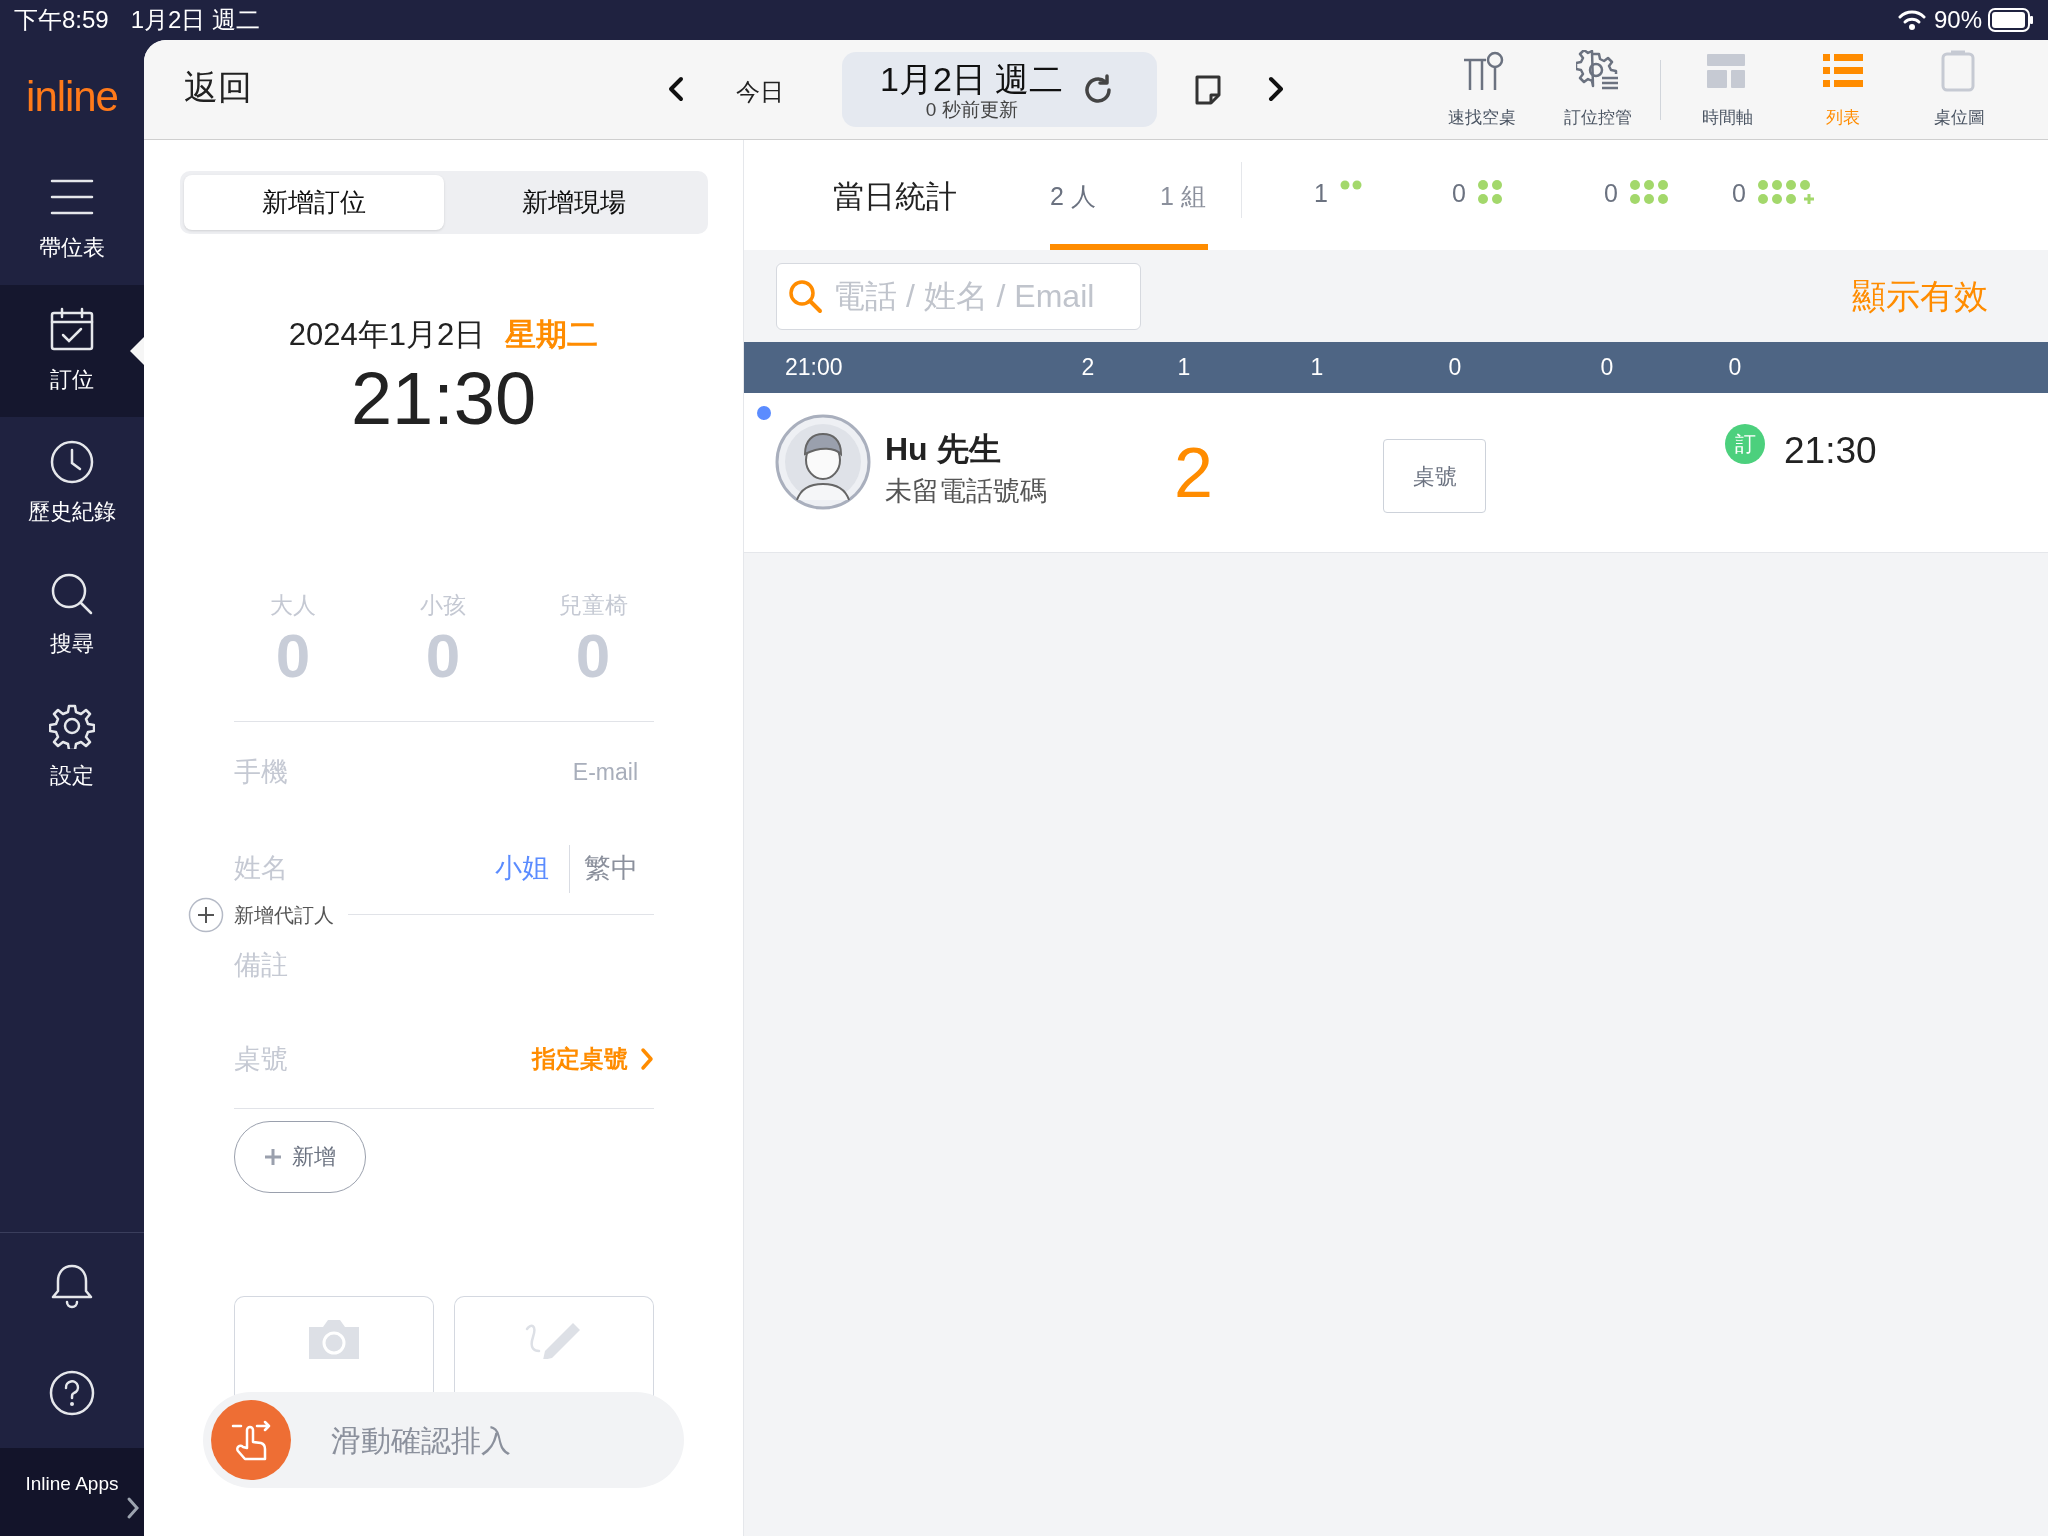 Image resolution: width=2048 pixels, height=1536 pixels. Describe the element at coordinates (823, 462) in the screenshot. I see `avatar-icon` at that location.